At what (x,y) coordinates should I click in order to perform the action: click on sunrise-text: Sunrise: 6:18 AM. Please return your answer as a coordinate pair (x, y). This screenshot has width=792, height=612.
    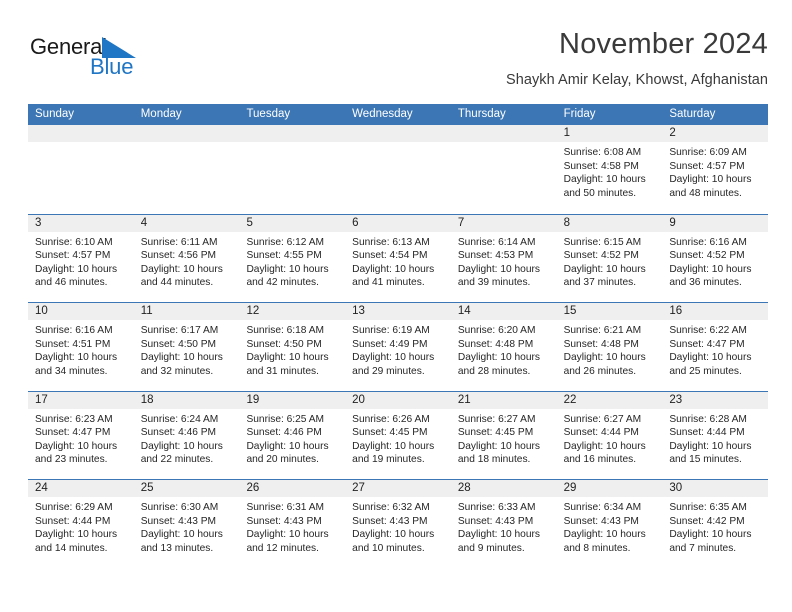
    Looking at the image, I should click on (285, 330).